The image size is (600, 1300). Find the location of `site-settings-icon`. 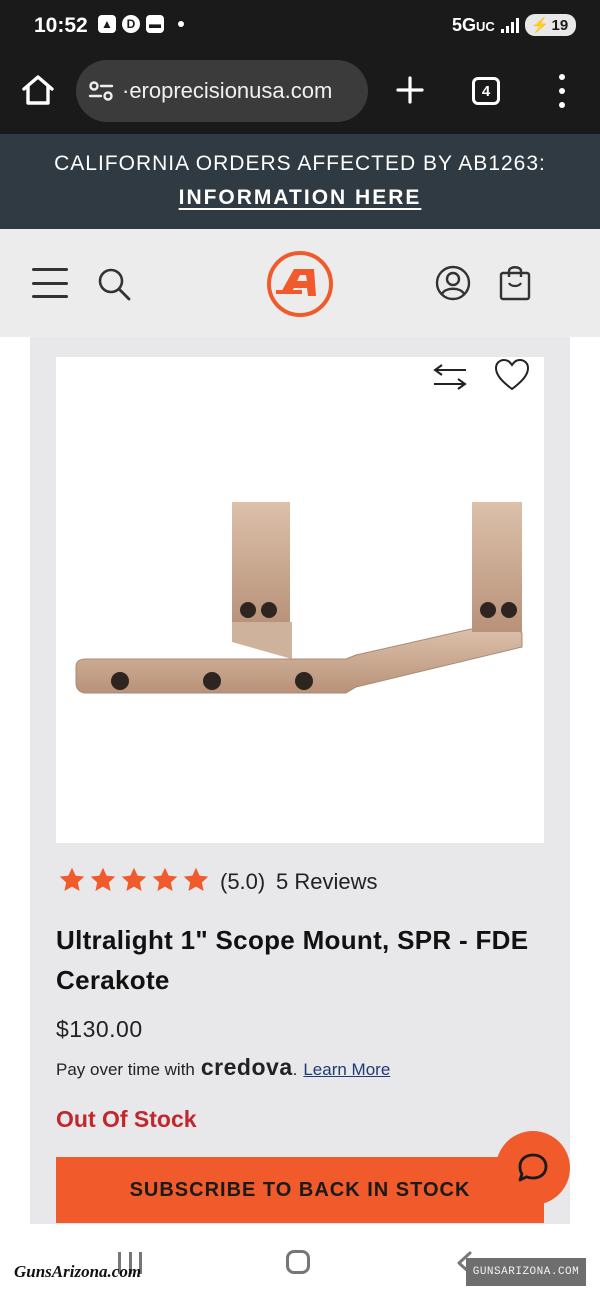

site-settings-icon is located at coordinates (101, 91).